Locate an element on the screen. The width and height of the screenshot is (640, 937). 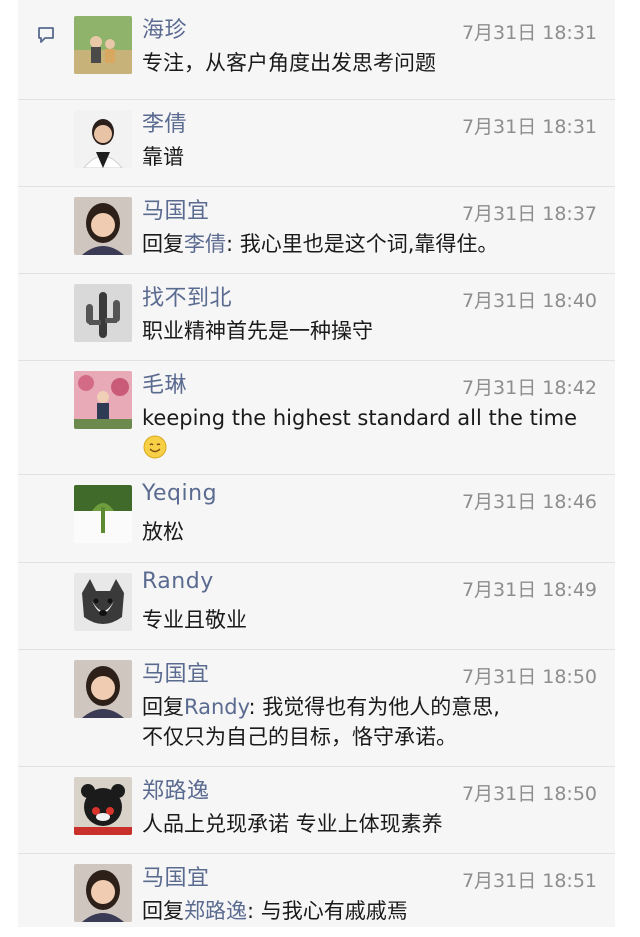
reply-mention: 李倩 is located at coordinates (205, 244).